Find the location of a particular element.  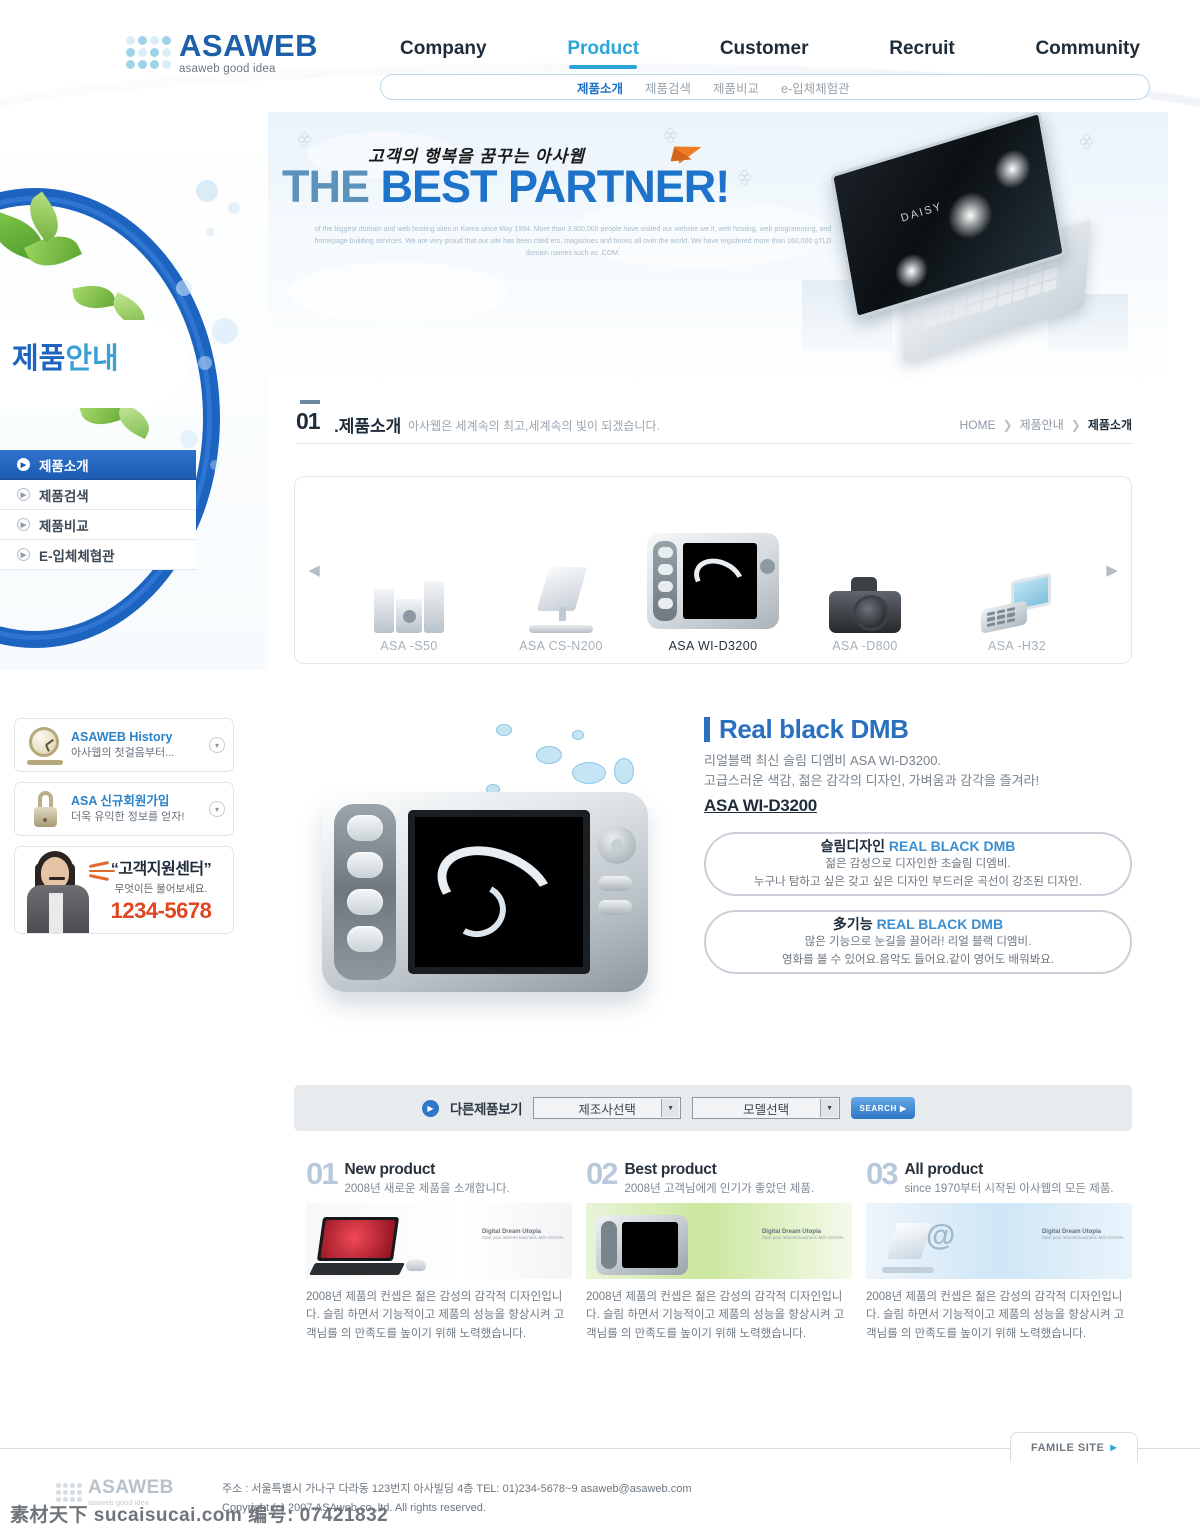

maker-select: 제조사선택 ▼ is located at coordinates (607, 1108).